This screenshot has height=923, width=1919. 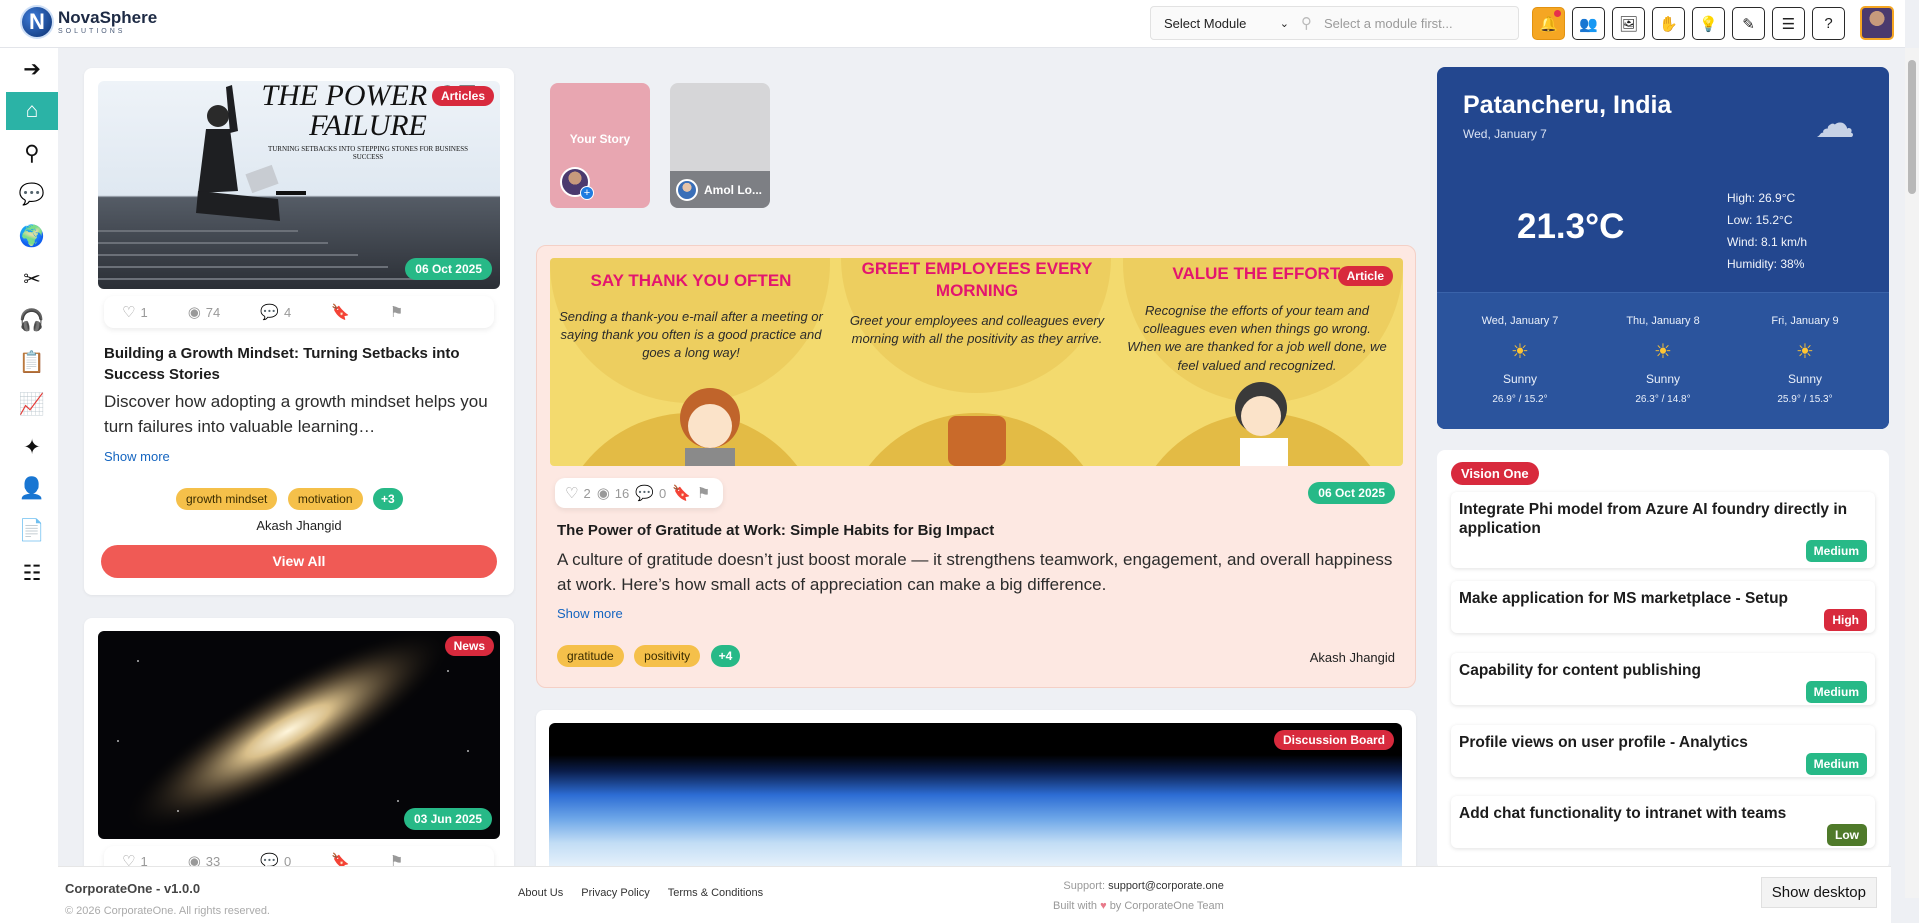 I want to click on user-avatar, so click(x=1877, y=23).